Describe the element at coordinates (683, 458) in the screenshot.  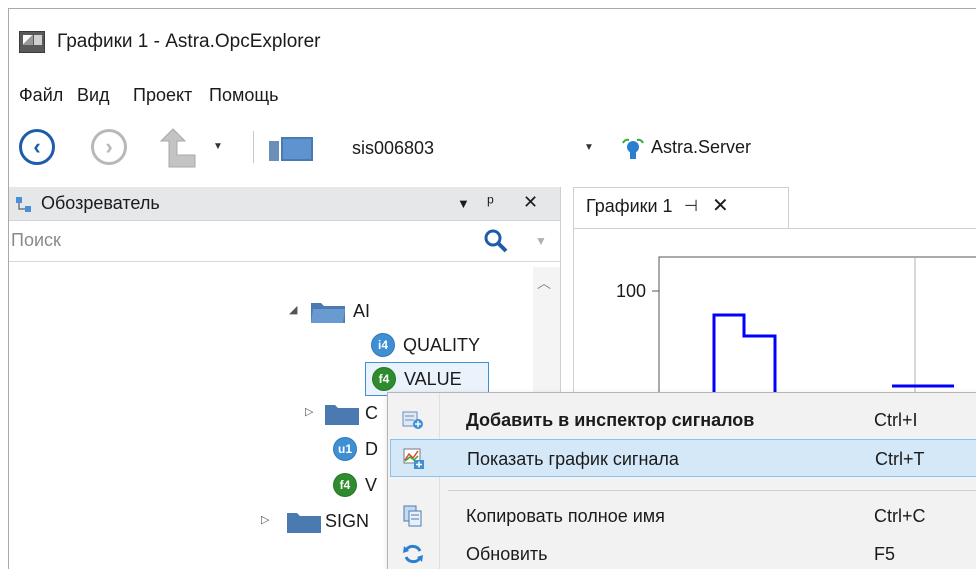
I see `menu-item-show-chart: Показать график сигнала Ctrl+T` at that location.